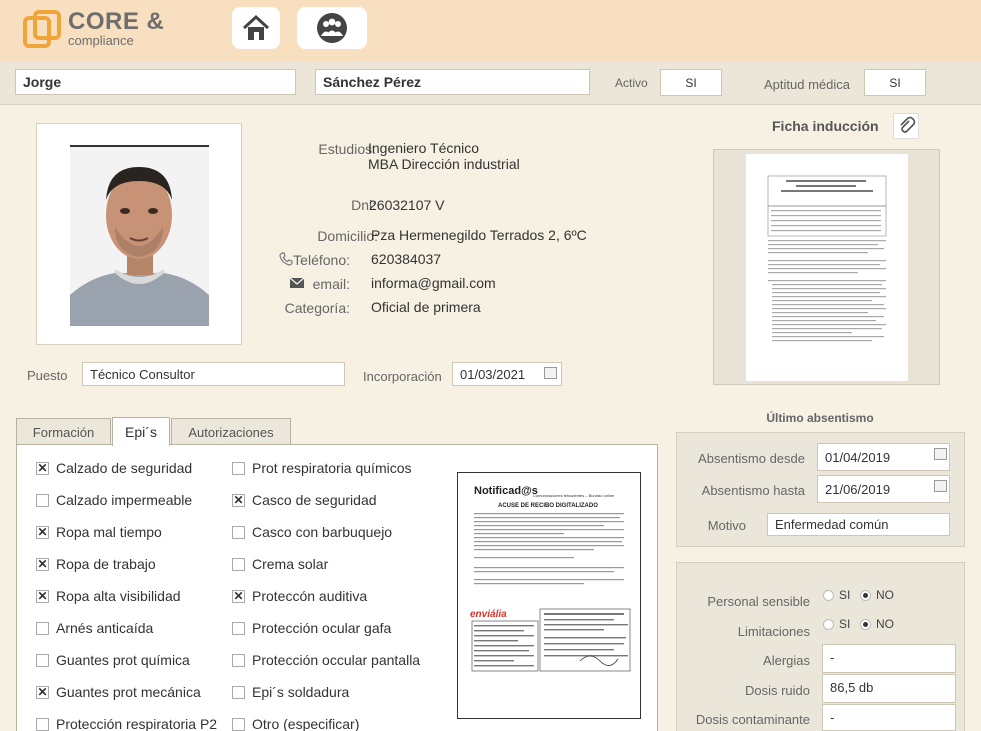 The height and width of the screenshot is (731, 981). I want to click on epi-checkbox: Casco con barbuquejo, so click(312, 532).